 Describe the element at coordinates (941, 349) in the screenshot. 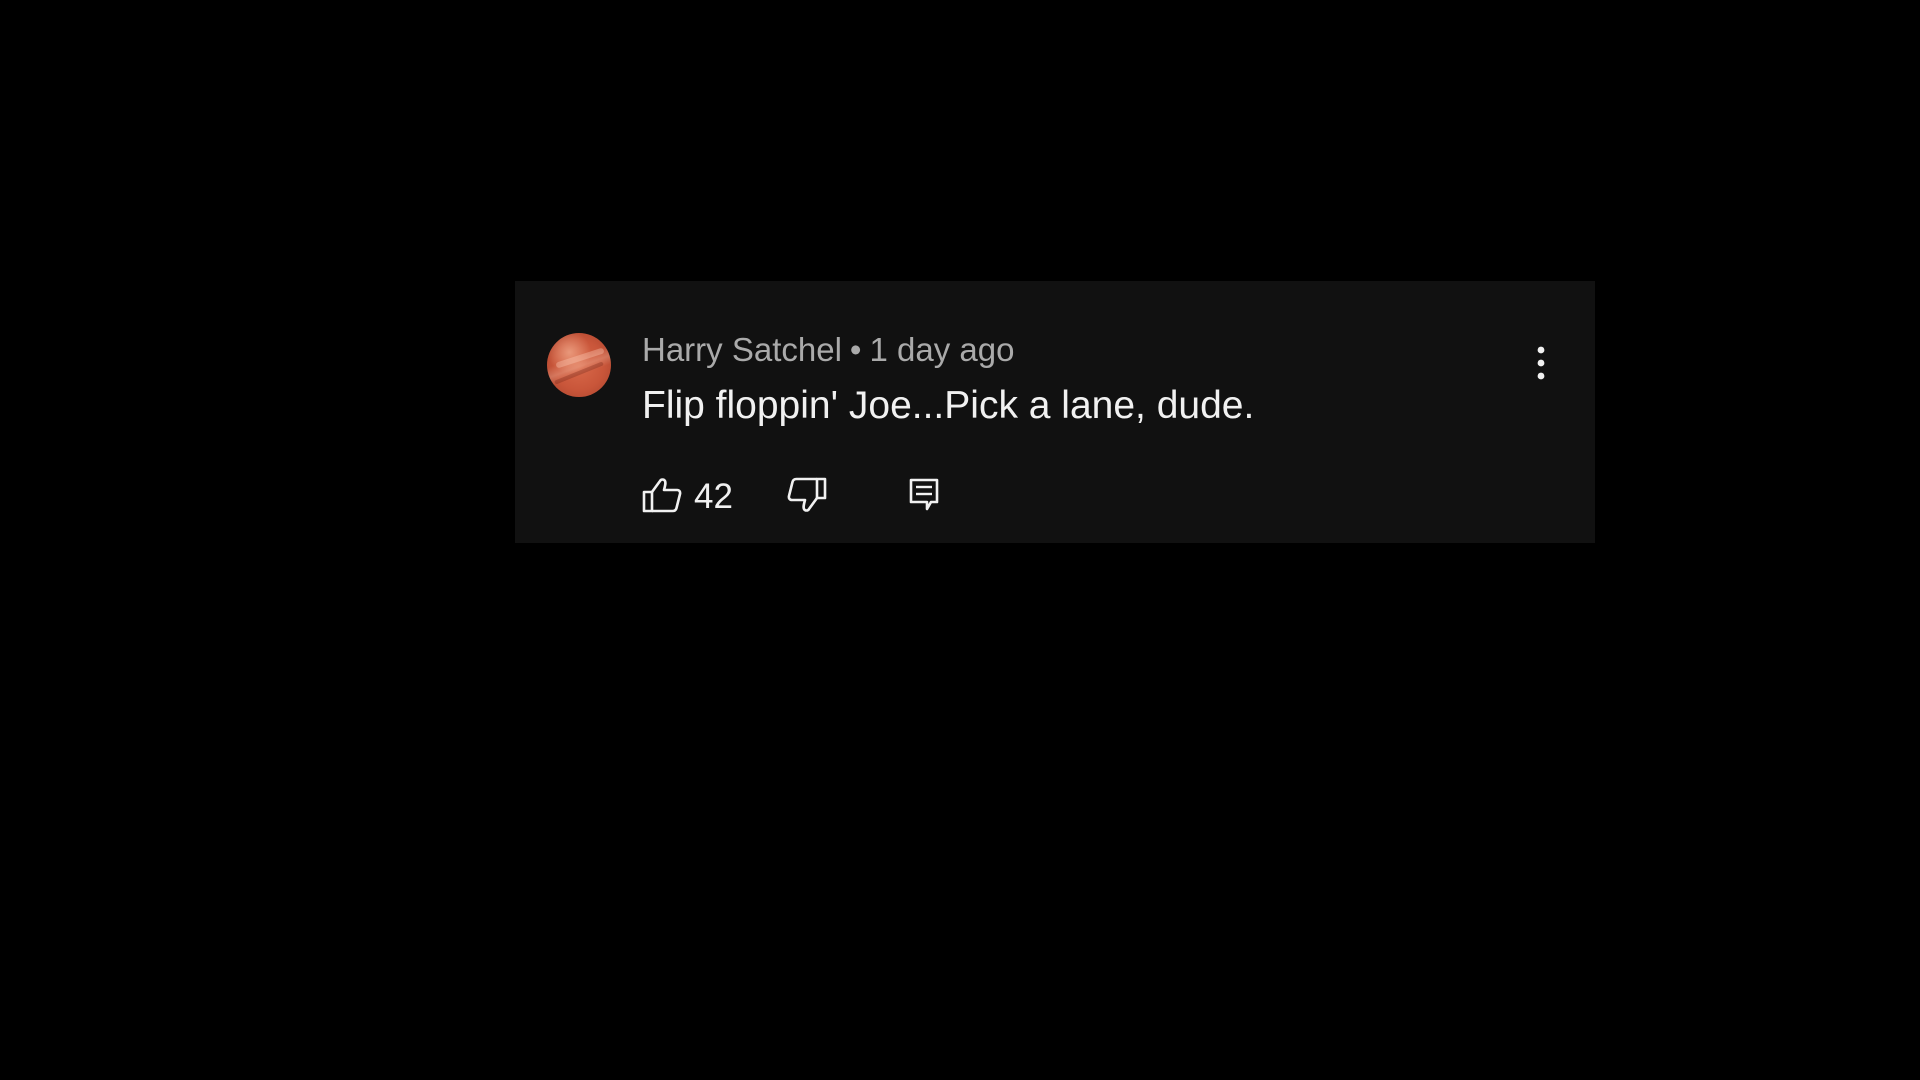

I see `comment-timestamp: 1 day ago` at that location.